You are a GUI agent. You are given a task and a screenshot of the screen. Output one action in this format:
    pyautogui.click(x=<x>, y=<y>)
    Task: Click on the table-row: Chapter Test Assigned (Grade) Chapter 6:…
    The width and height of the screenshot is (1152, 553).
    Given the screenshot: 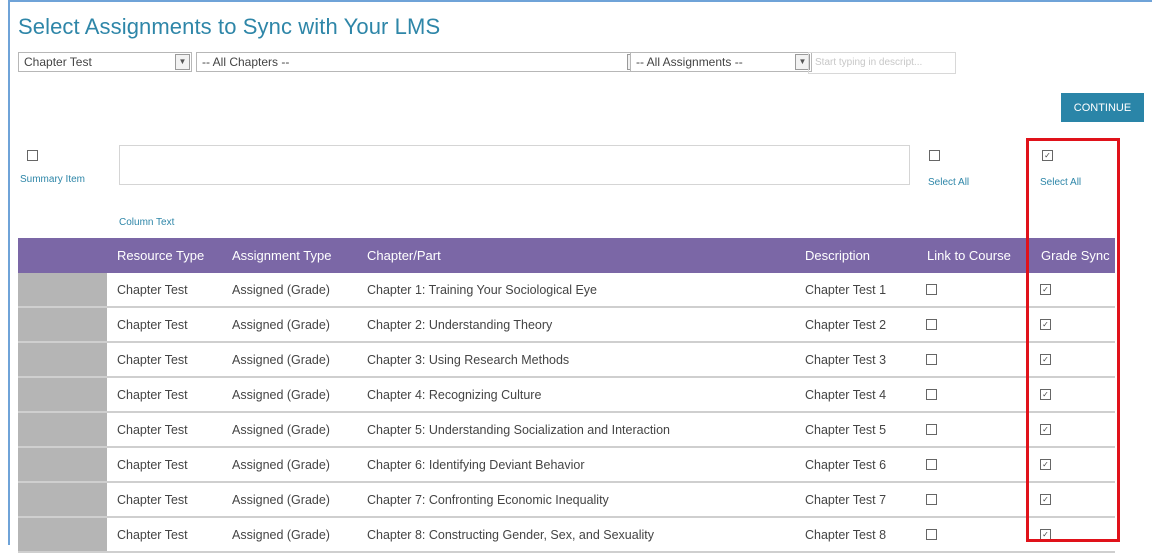 What is the action you would take?
    pyautogui.click(x=566, y=465)
    